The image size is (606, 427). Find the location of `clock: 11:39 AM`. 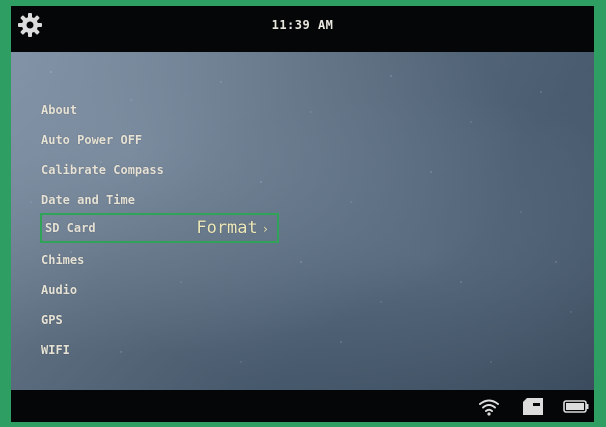

clock: 11:39 AM is located at coordinates (302, 25).